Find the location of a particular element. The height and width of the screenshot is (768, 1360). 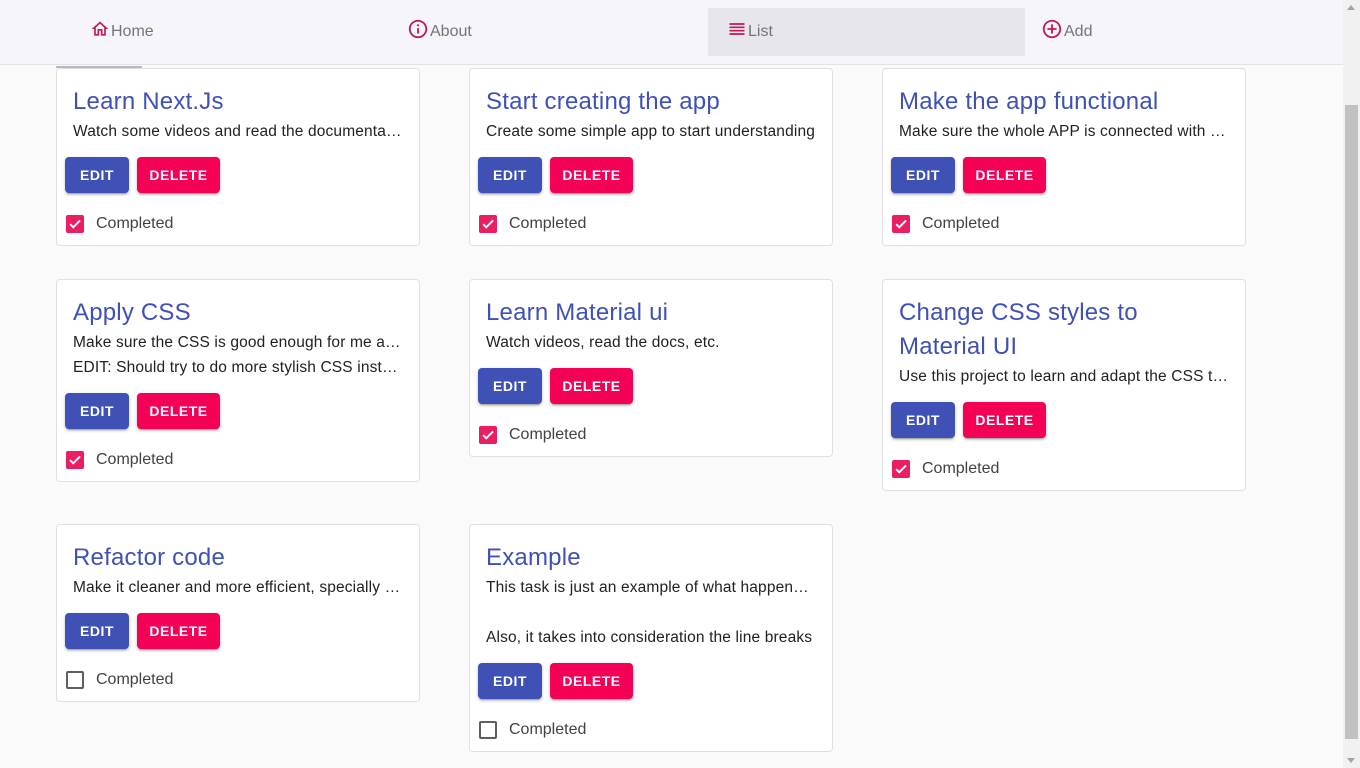

task-title: Example is located at coordinates (533, 557).